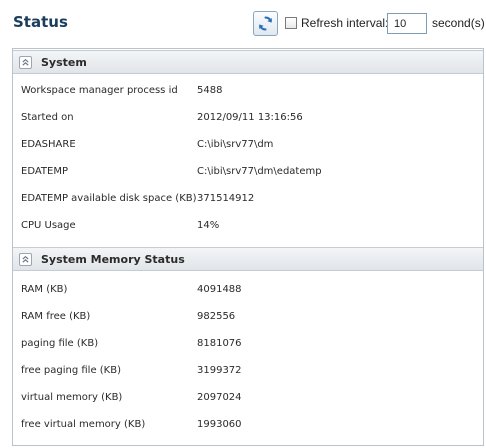  I want to click on seconds-label: second(s), so click(458, 23).